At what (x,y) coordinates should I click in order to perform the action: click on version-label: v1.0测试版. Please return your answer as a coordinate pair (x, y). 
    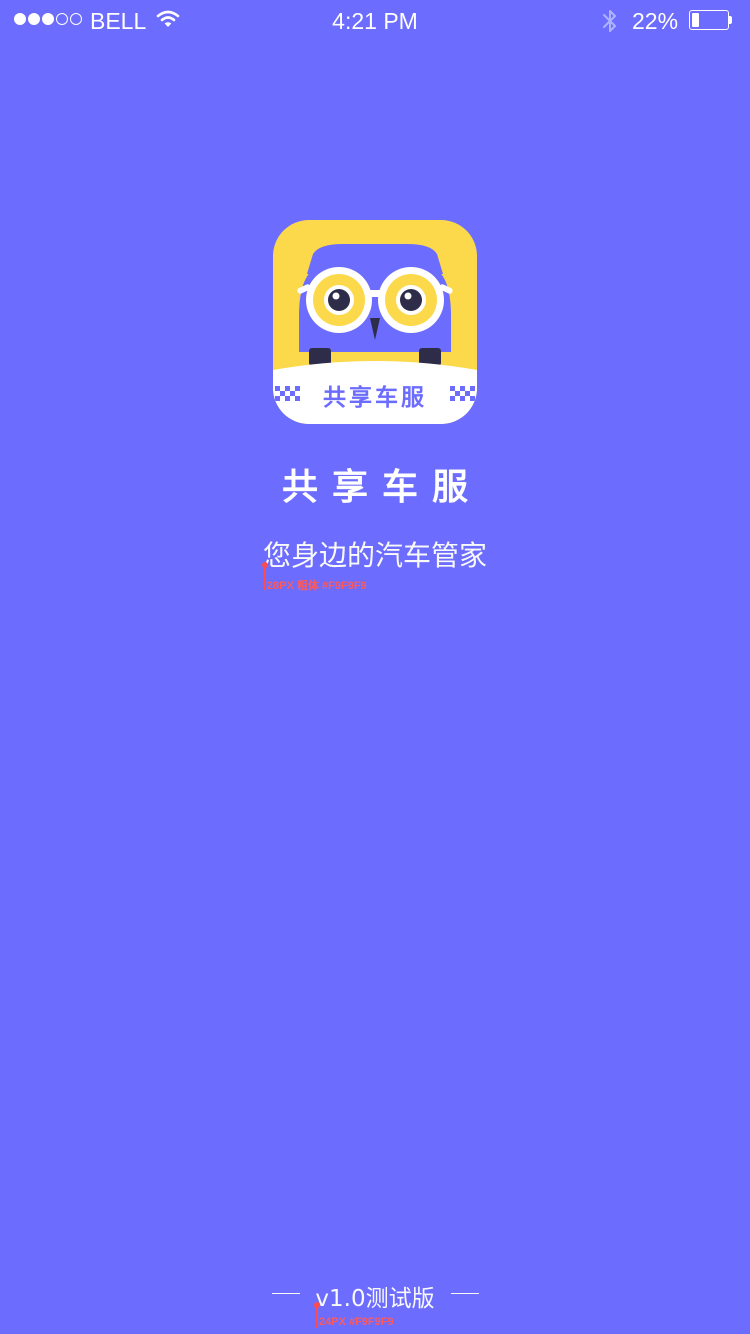
    Looking at the image, I should click on (375, 1299).